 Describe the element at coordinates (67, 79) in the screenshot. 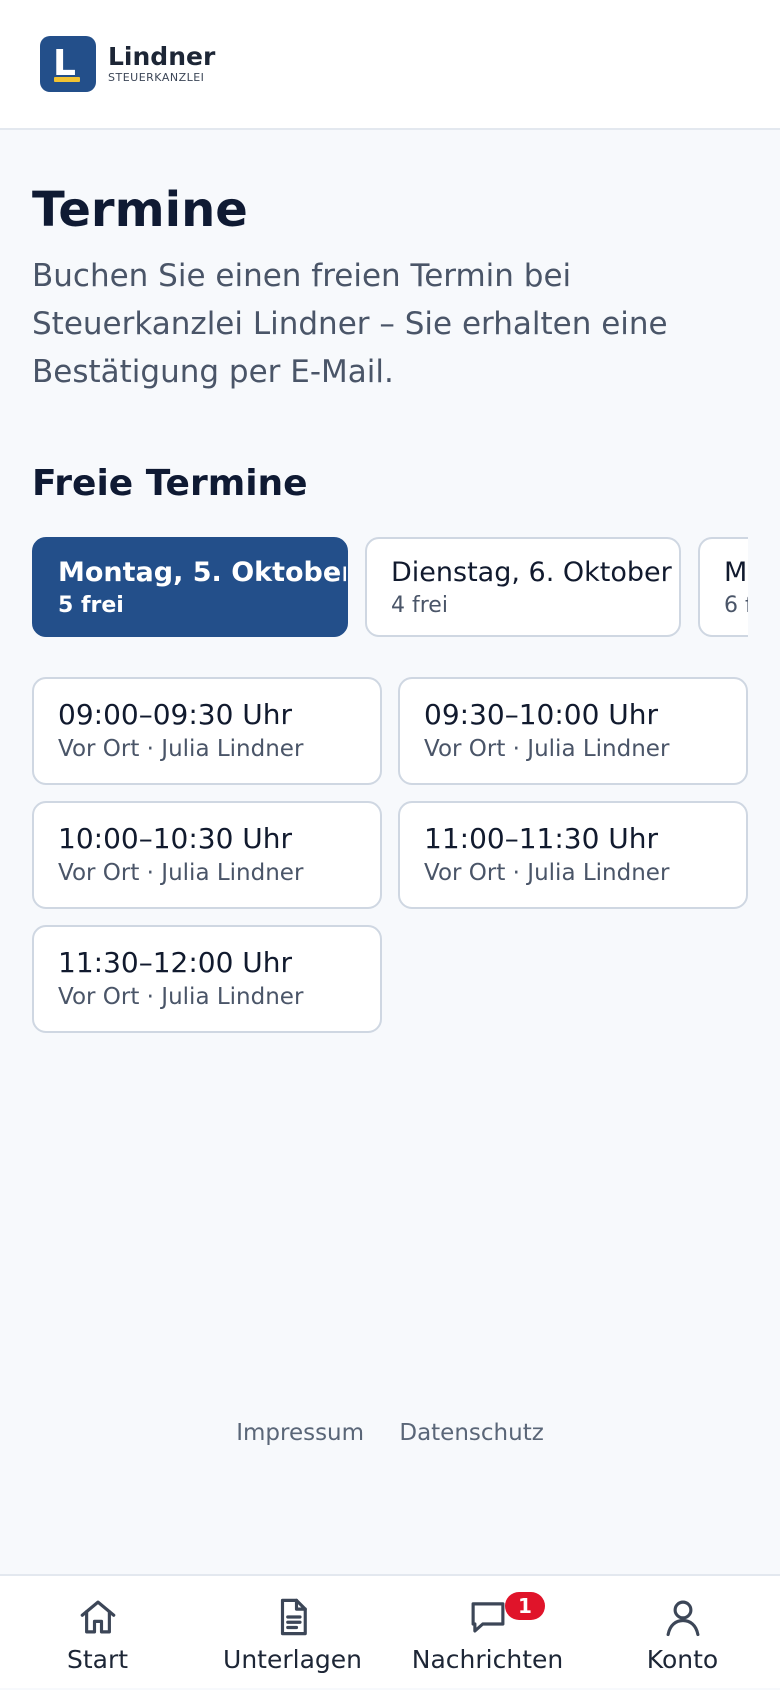

I see `logo-bar` at that location.